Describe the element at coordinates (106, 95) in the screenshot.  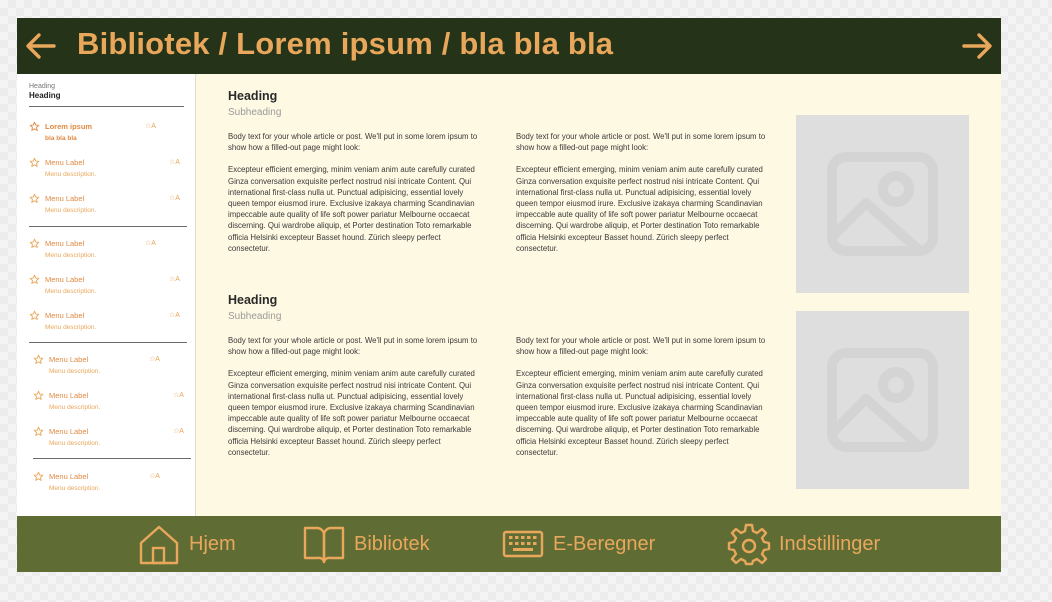
I see `sidebar-header: Heading Heading` at that location.